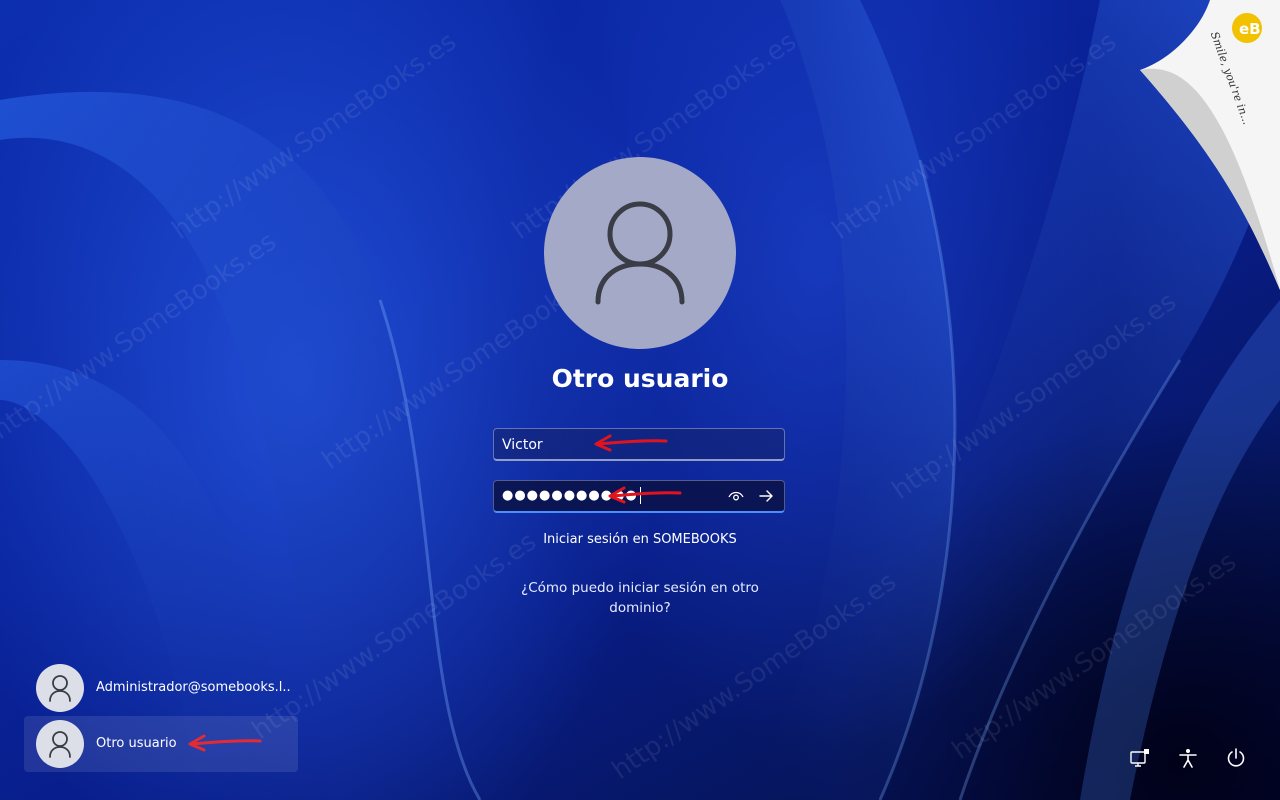  I want to click on user-avatar-large, so click(640, 253).